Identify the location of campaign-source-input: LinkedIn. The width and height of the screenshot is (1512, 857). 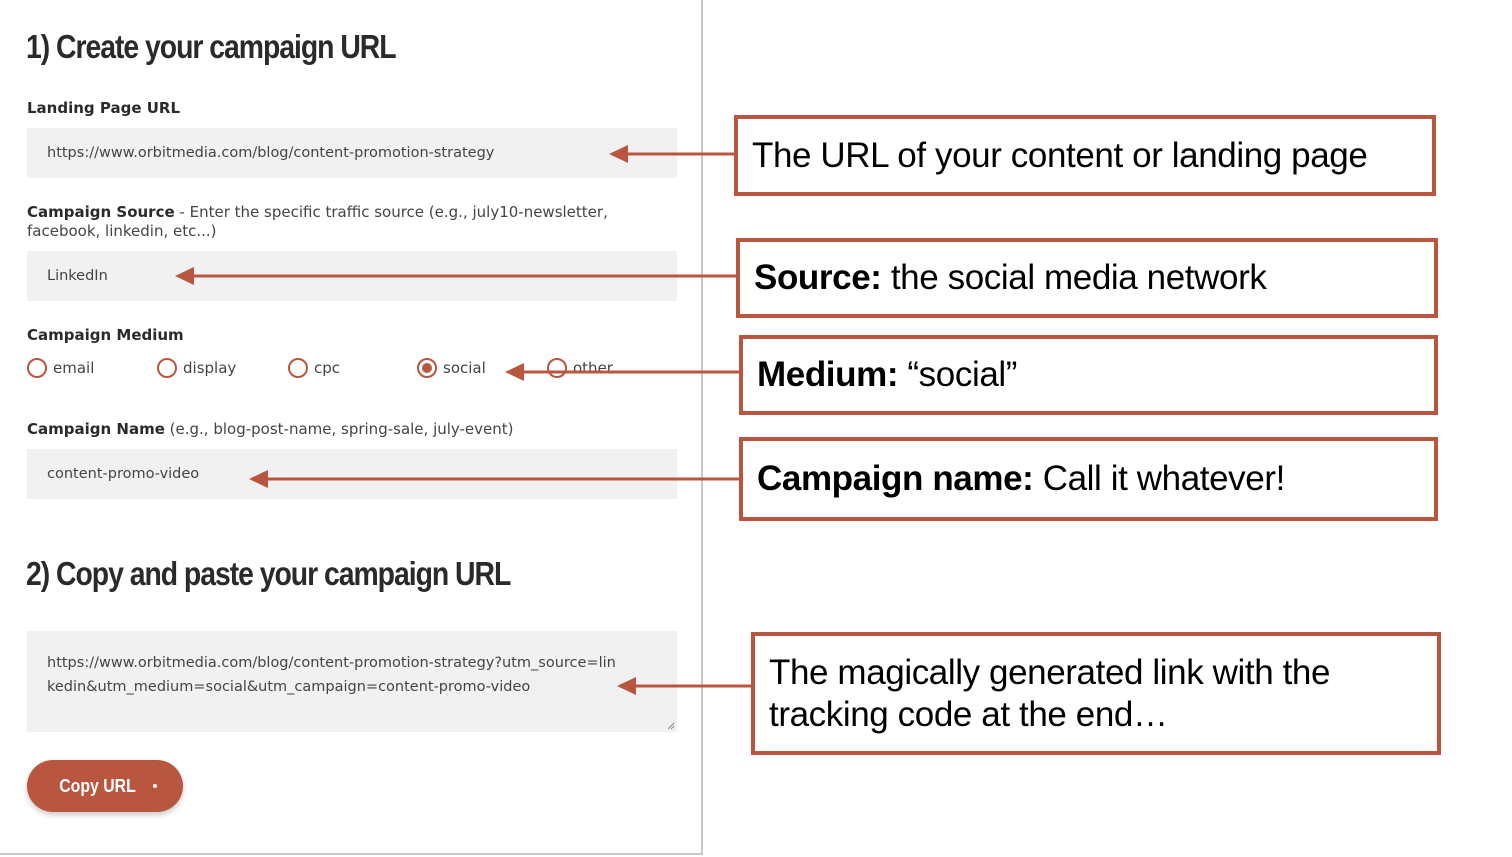
(352, 276).